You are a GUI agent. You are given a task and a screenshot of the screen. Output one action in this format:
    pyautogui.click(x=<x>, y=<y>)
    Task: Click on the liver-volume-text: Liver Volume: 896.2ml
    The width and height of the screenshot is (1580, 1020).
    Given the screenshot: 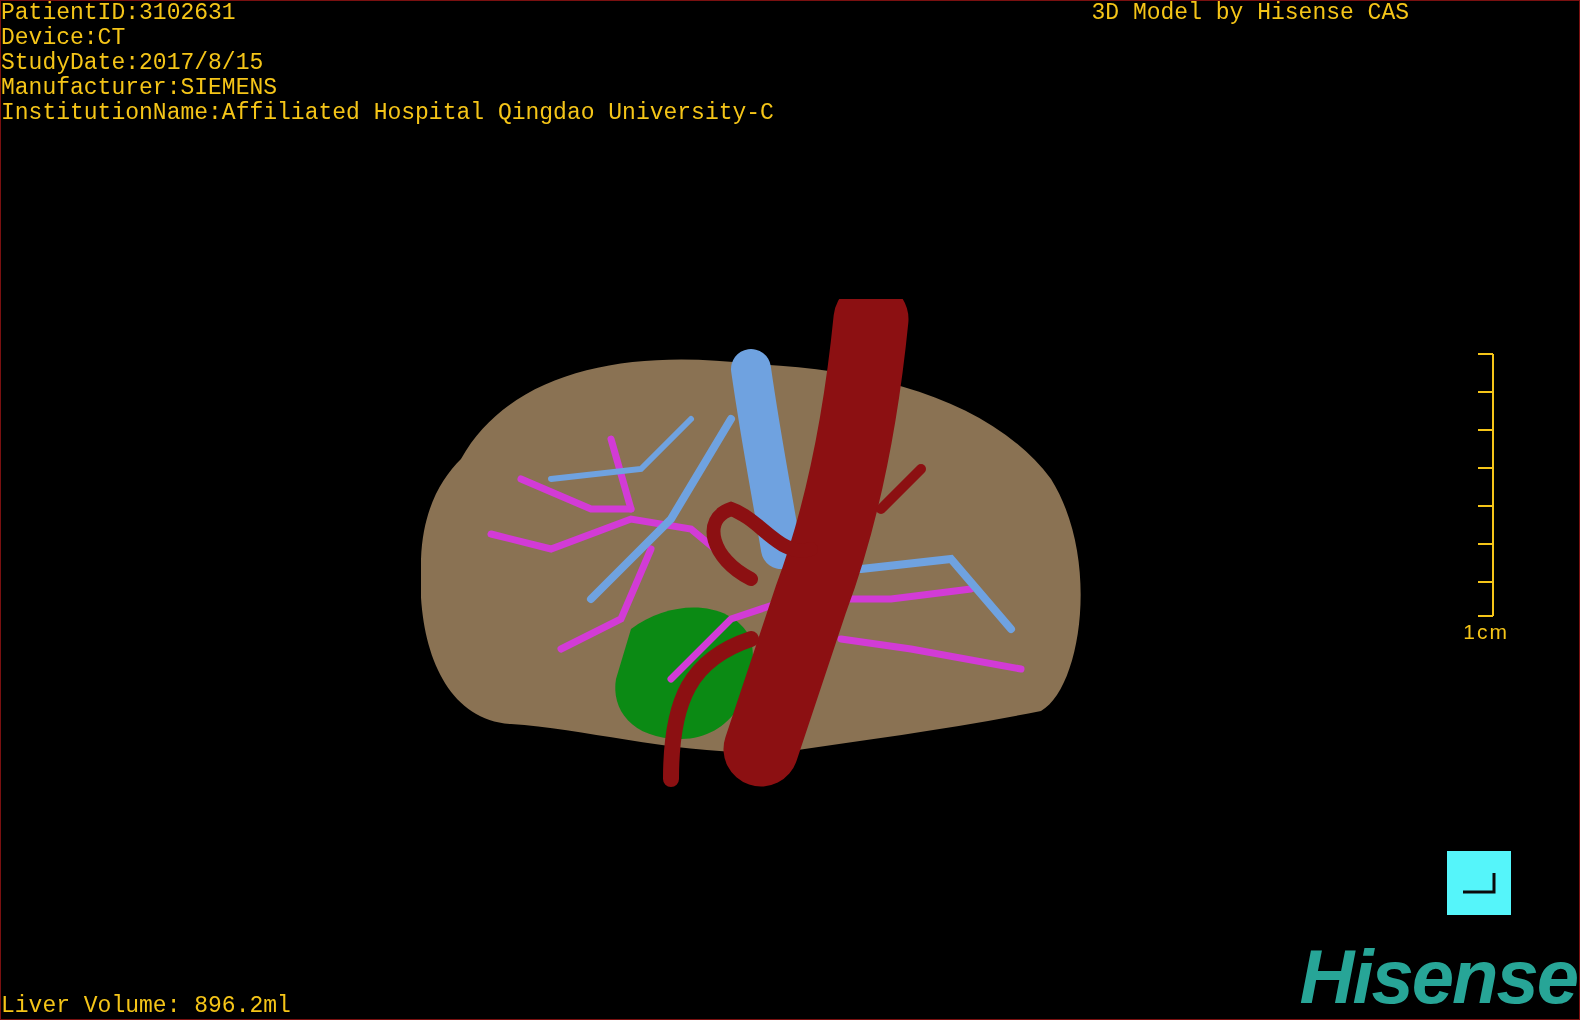 What is the action you would take?
    pyautogui.click(x=146, y=1006)
    